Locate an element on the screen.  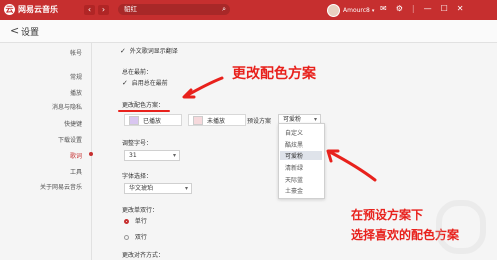
arrow-to-color-title is located at coordinates (203, 87).